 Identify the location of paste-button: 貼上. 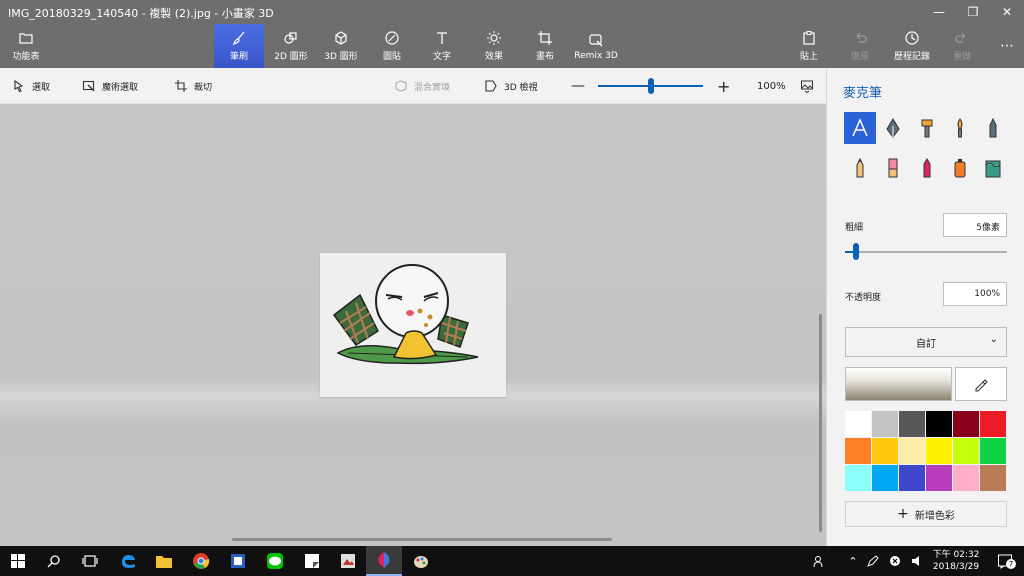
(809, 46).